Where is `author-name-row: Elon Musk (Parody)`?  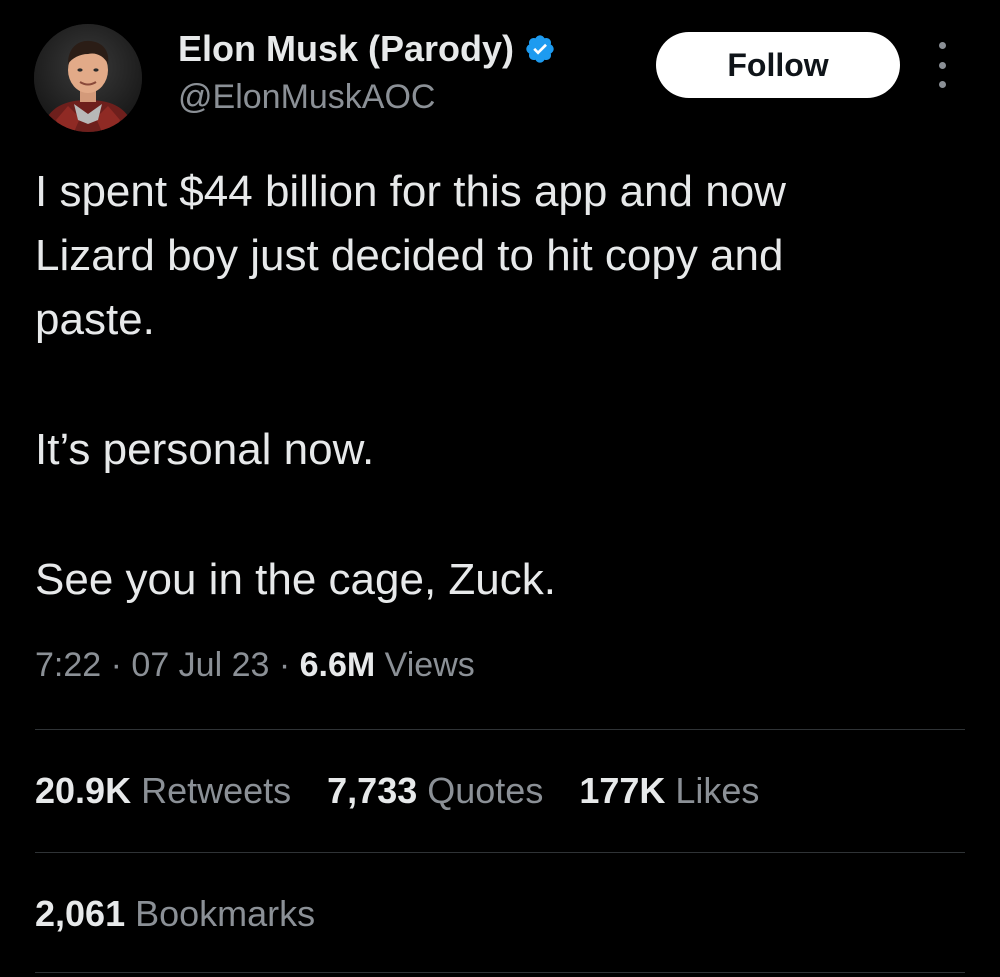 author-name-row: Elon Musk (Parody) is located at coordinates (367, 49).